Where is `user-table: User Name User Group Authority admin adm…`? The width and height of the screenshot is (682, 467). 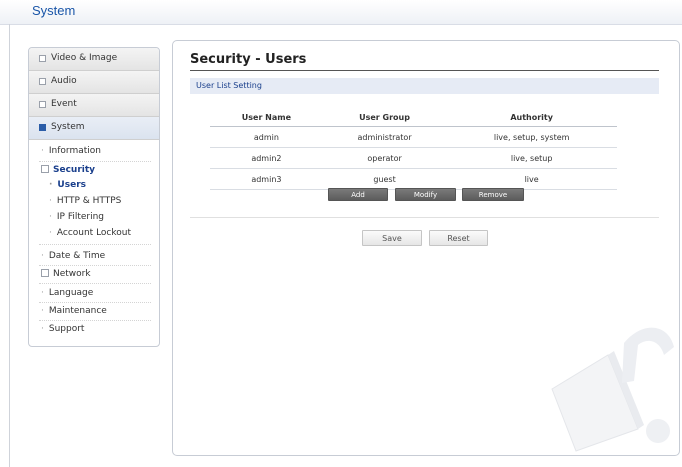
user-table: User Name User Group Authority admin adm… is located at coordinates (413, 149).